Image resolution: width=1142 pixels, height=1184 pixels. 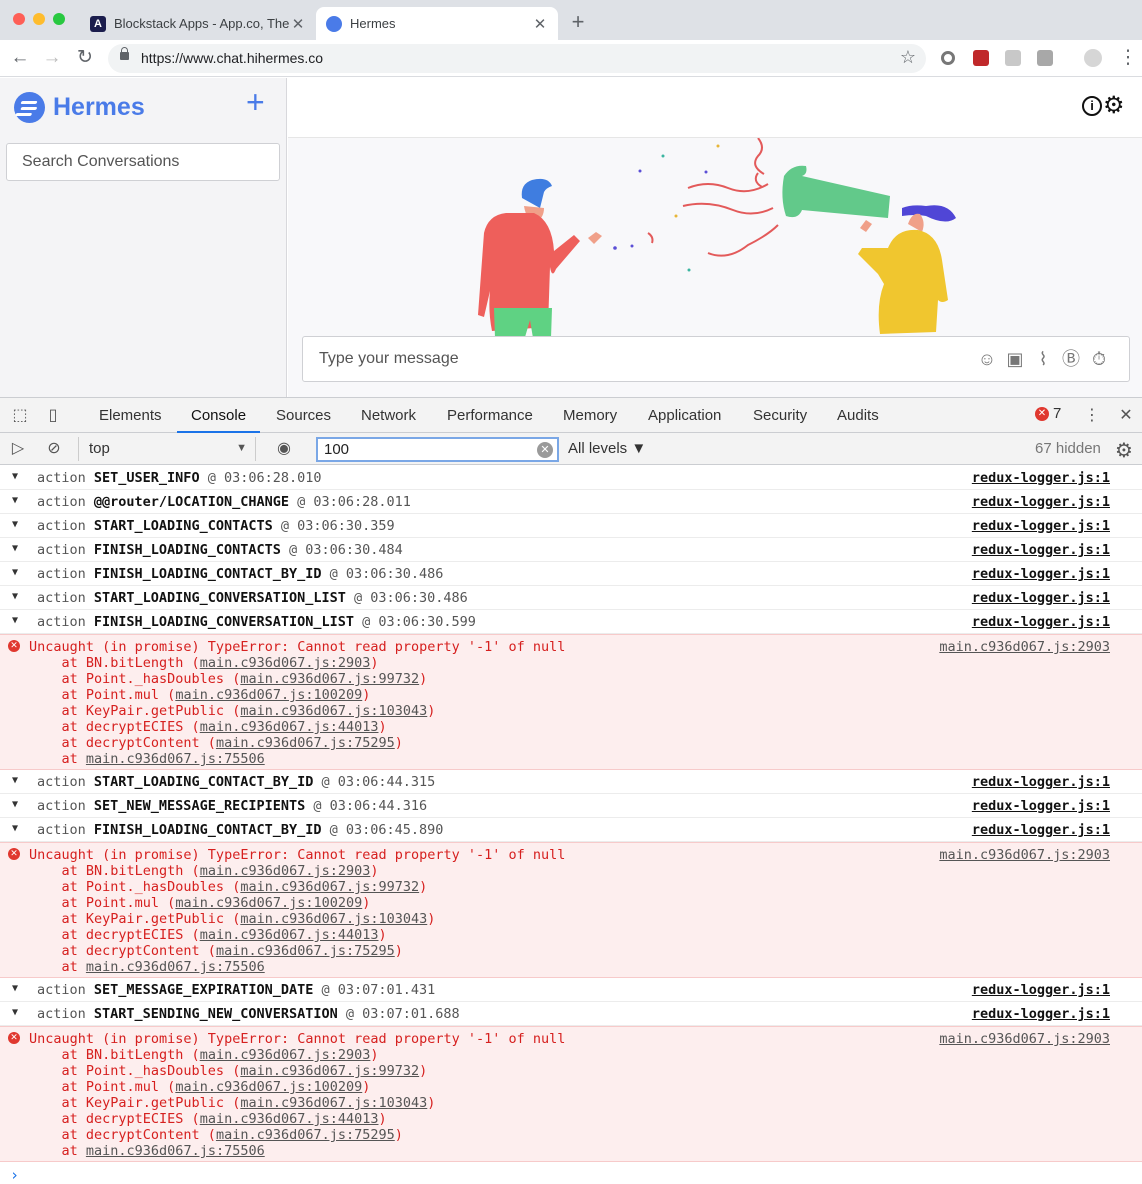 What do you see at coordinates (198, 23) in the screenshot?
I see `browser-tab-blockstack: A Blockstack Apps - App.co, The ✕` at bounding box center [198, 23].